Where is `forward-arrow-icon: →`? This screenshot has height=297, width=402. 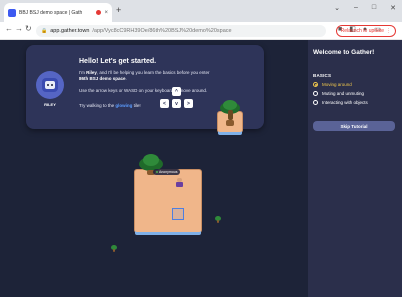
forward-arrow-icon: → is located at coordinates (19, 29).